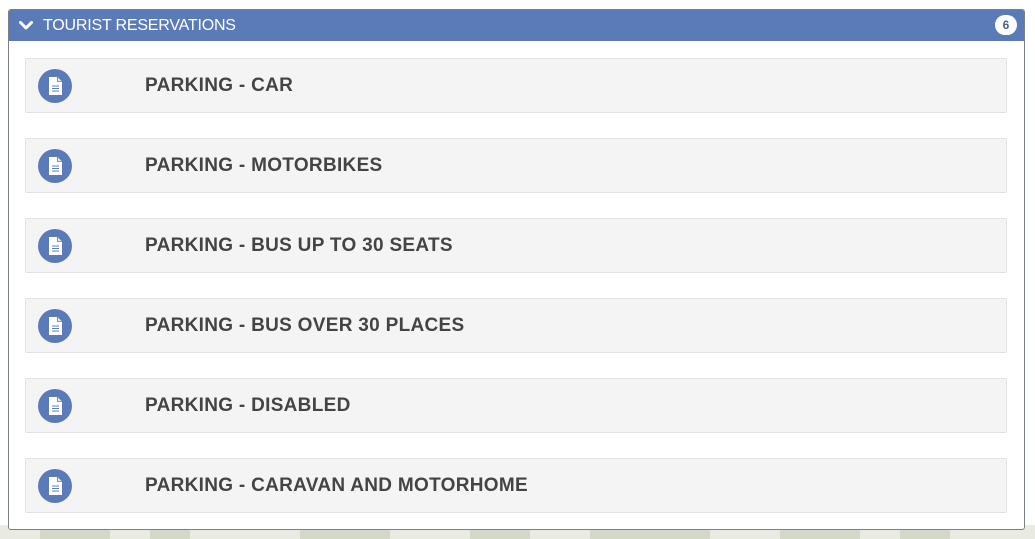 The height and width of the screenshot is (539, 1035). I want to click on list-item-label: PARKING - BUS UP TO 30 SEATS, so click(299, 245).